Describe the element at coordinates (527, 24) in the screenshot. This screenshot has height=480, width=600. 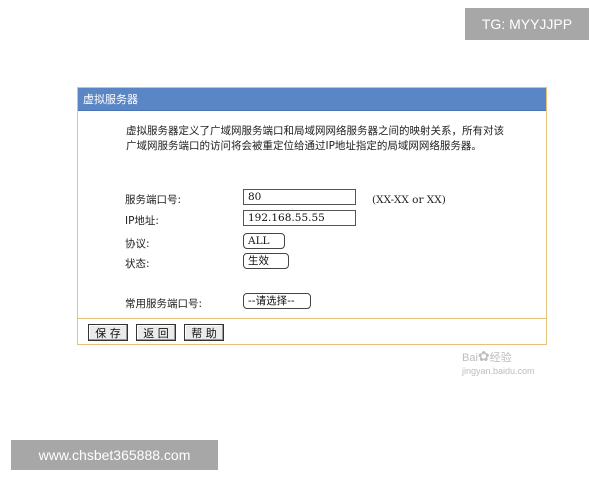
I see `tg-badge: TG: MYYJJPP` at that location.